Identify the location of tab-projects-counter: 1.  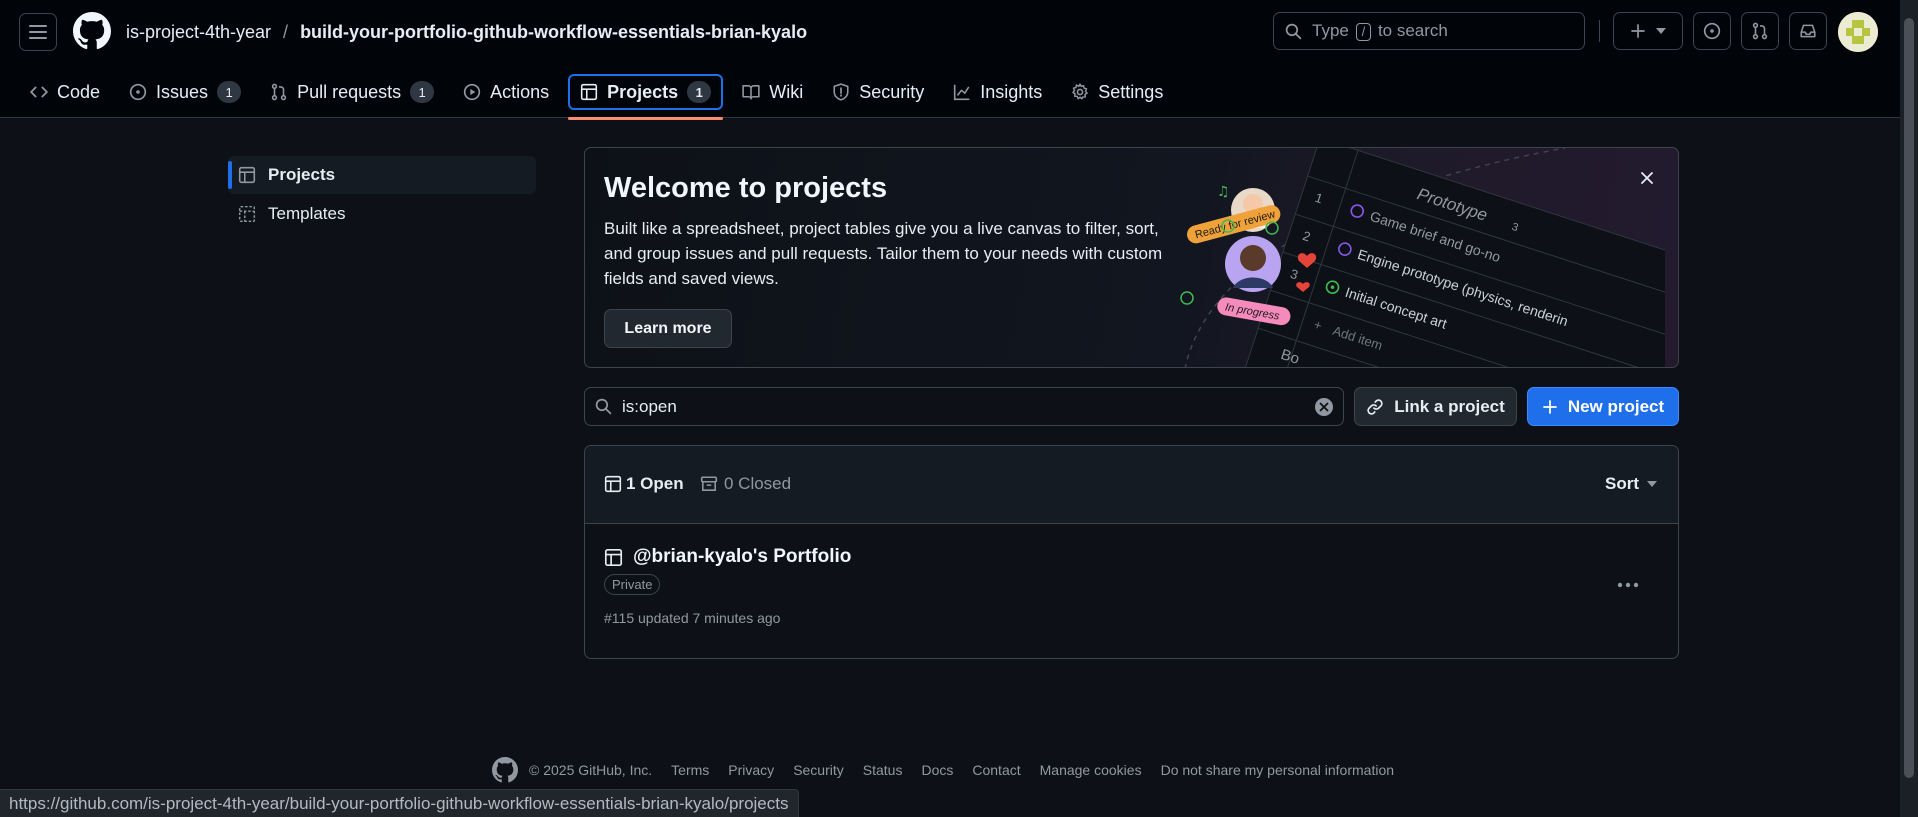
(699, 92).